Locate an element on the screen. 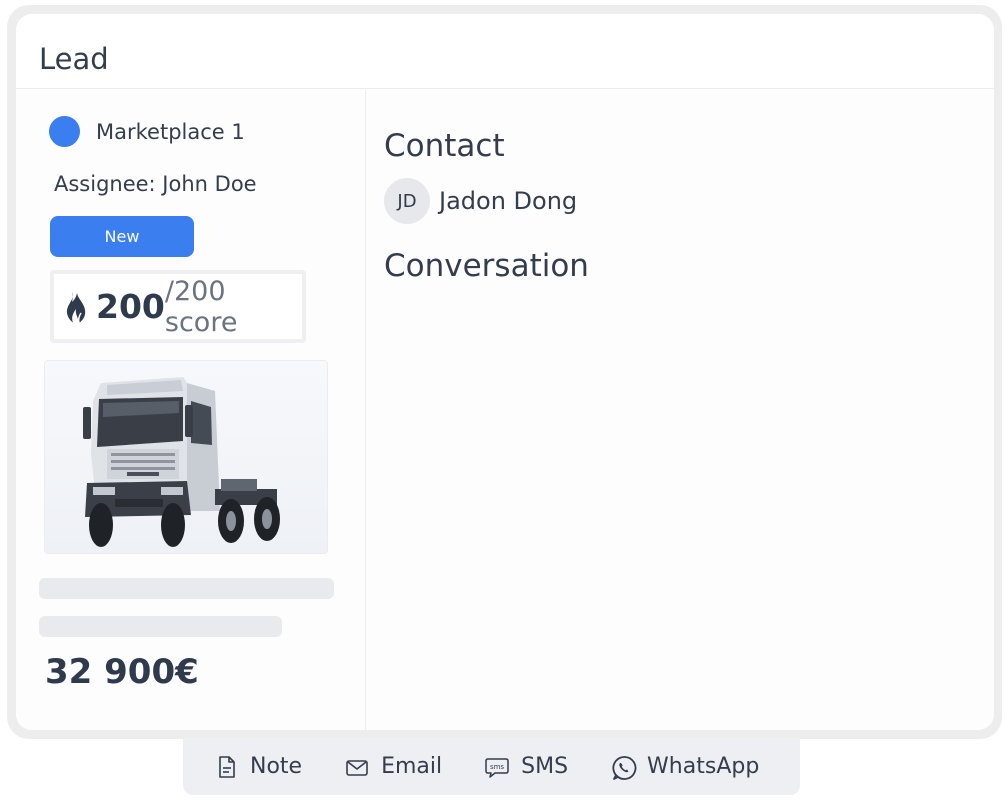  conversation-heading: Conversation is located at coordinates (486, 266).